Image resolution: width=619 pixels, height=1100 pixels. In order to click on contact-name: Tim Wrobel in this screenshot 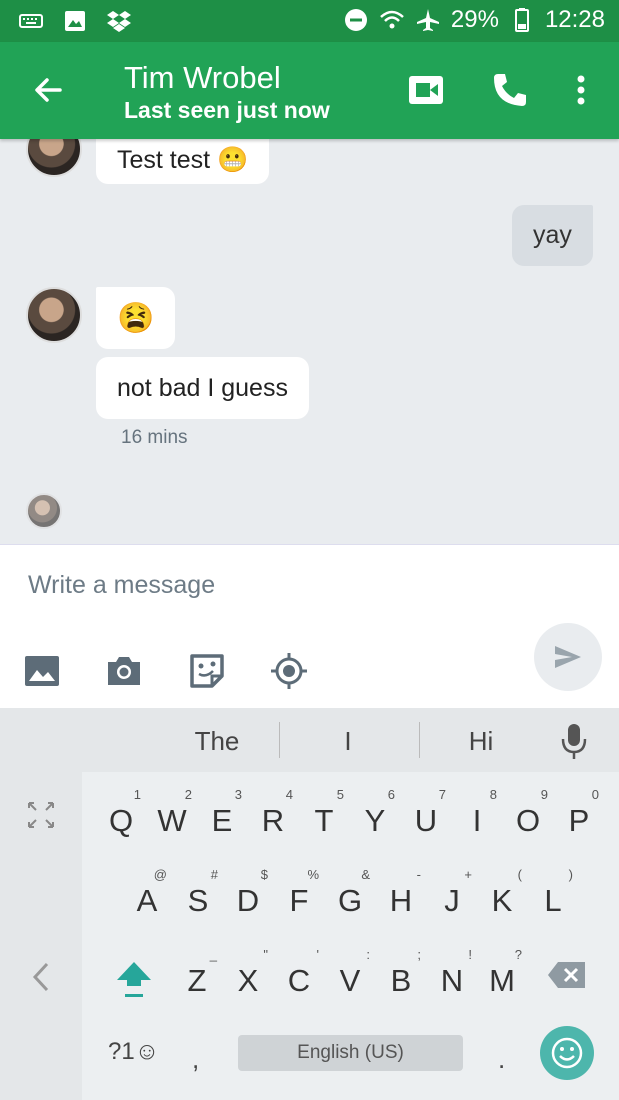, I will do `click(202, 78)`.